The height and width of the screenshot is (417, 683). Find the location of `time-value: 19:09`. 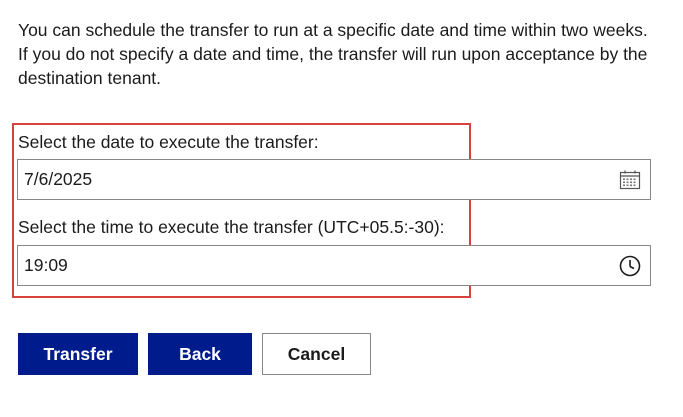

time-value: 19:09 is located at coordinates (46, 265).